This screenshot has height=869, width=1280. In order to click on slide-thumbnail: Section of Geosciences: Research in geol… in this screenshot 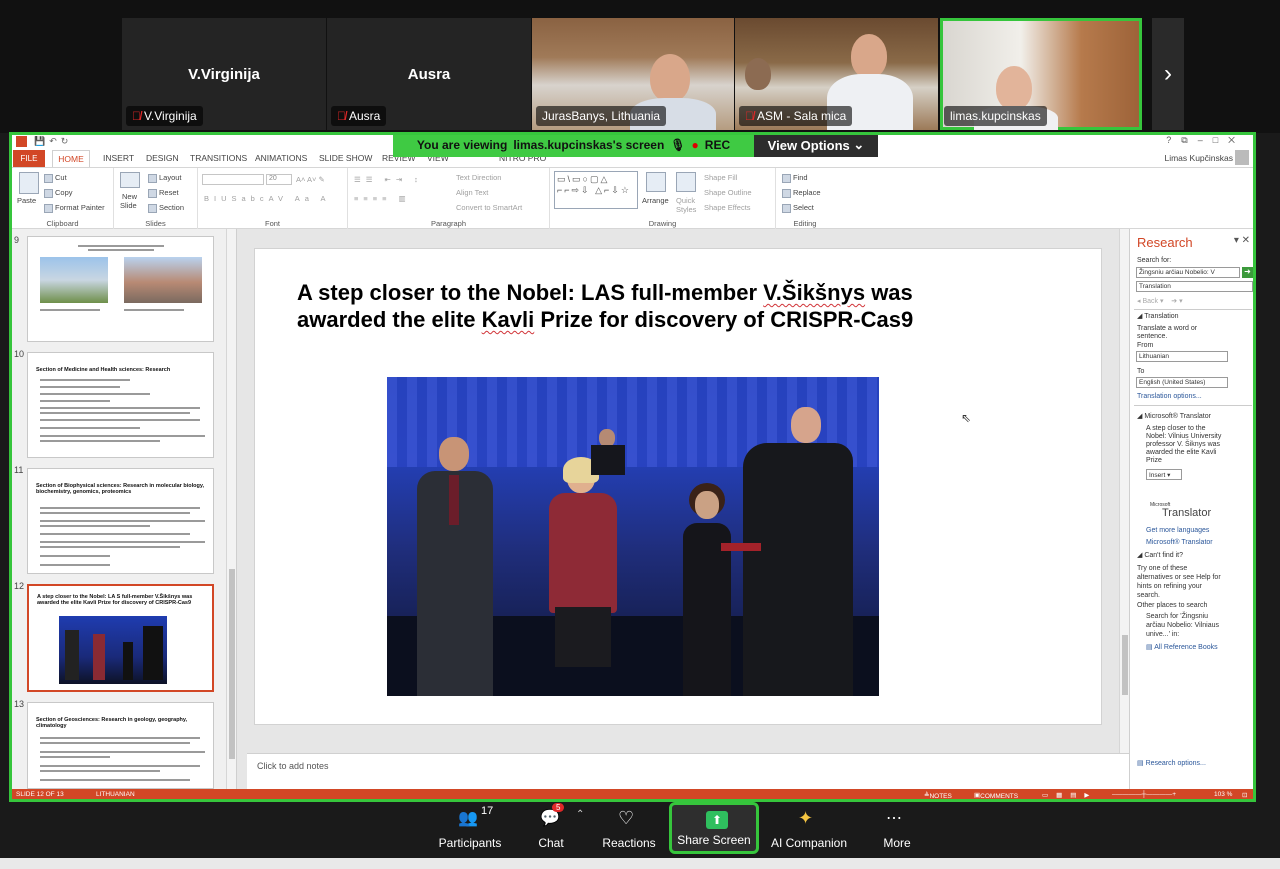, I will do `click(120, 745)`.